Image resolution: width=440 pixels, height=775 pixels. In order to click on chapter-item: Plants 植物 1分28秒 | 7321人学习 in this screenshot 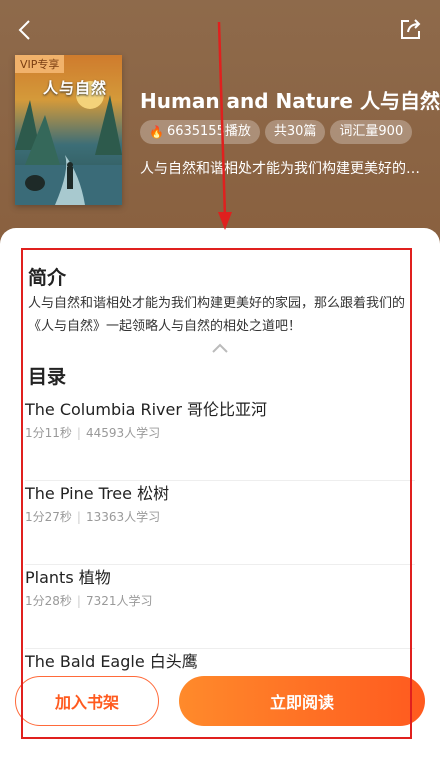, I will do `click(220, 606)`.